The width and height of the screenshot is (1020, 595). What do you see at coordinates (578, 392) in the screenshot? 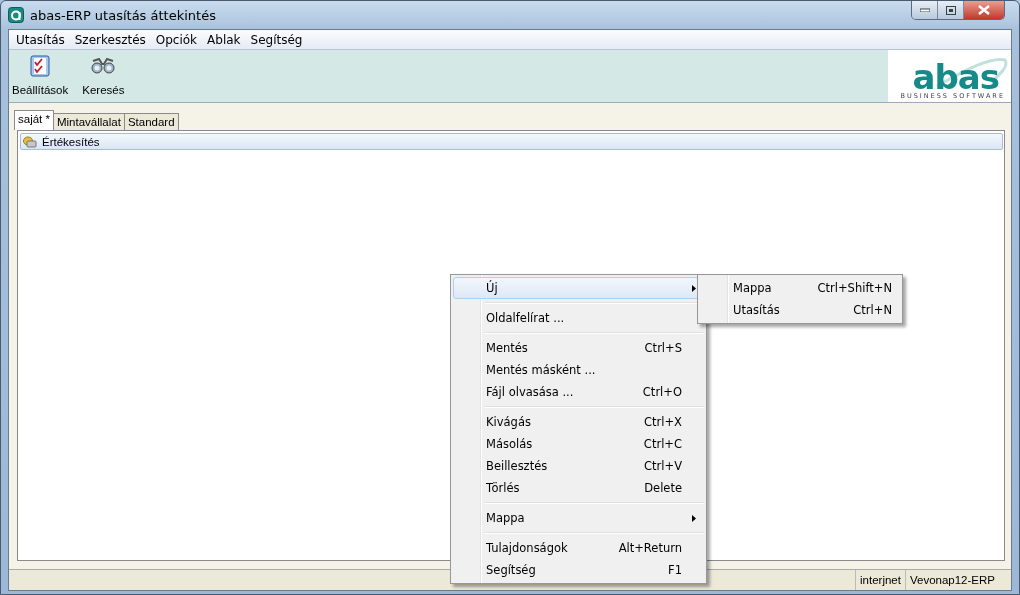
I see `menu-item: Fájl olvasása ... Ctrl+O` at bounding box center [578, 392].